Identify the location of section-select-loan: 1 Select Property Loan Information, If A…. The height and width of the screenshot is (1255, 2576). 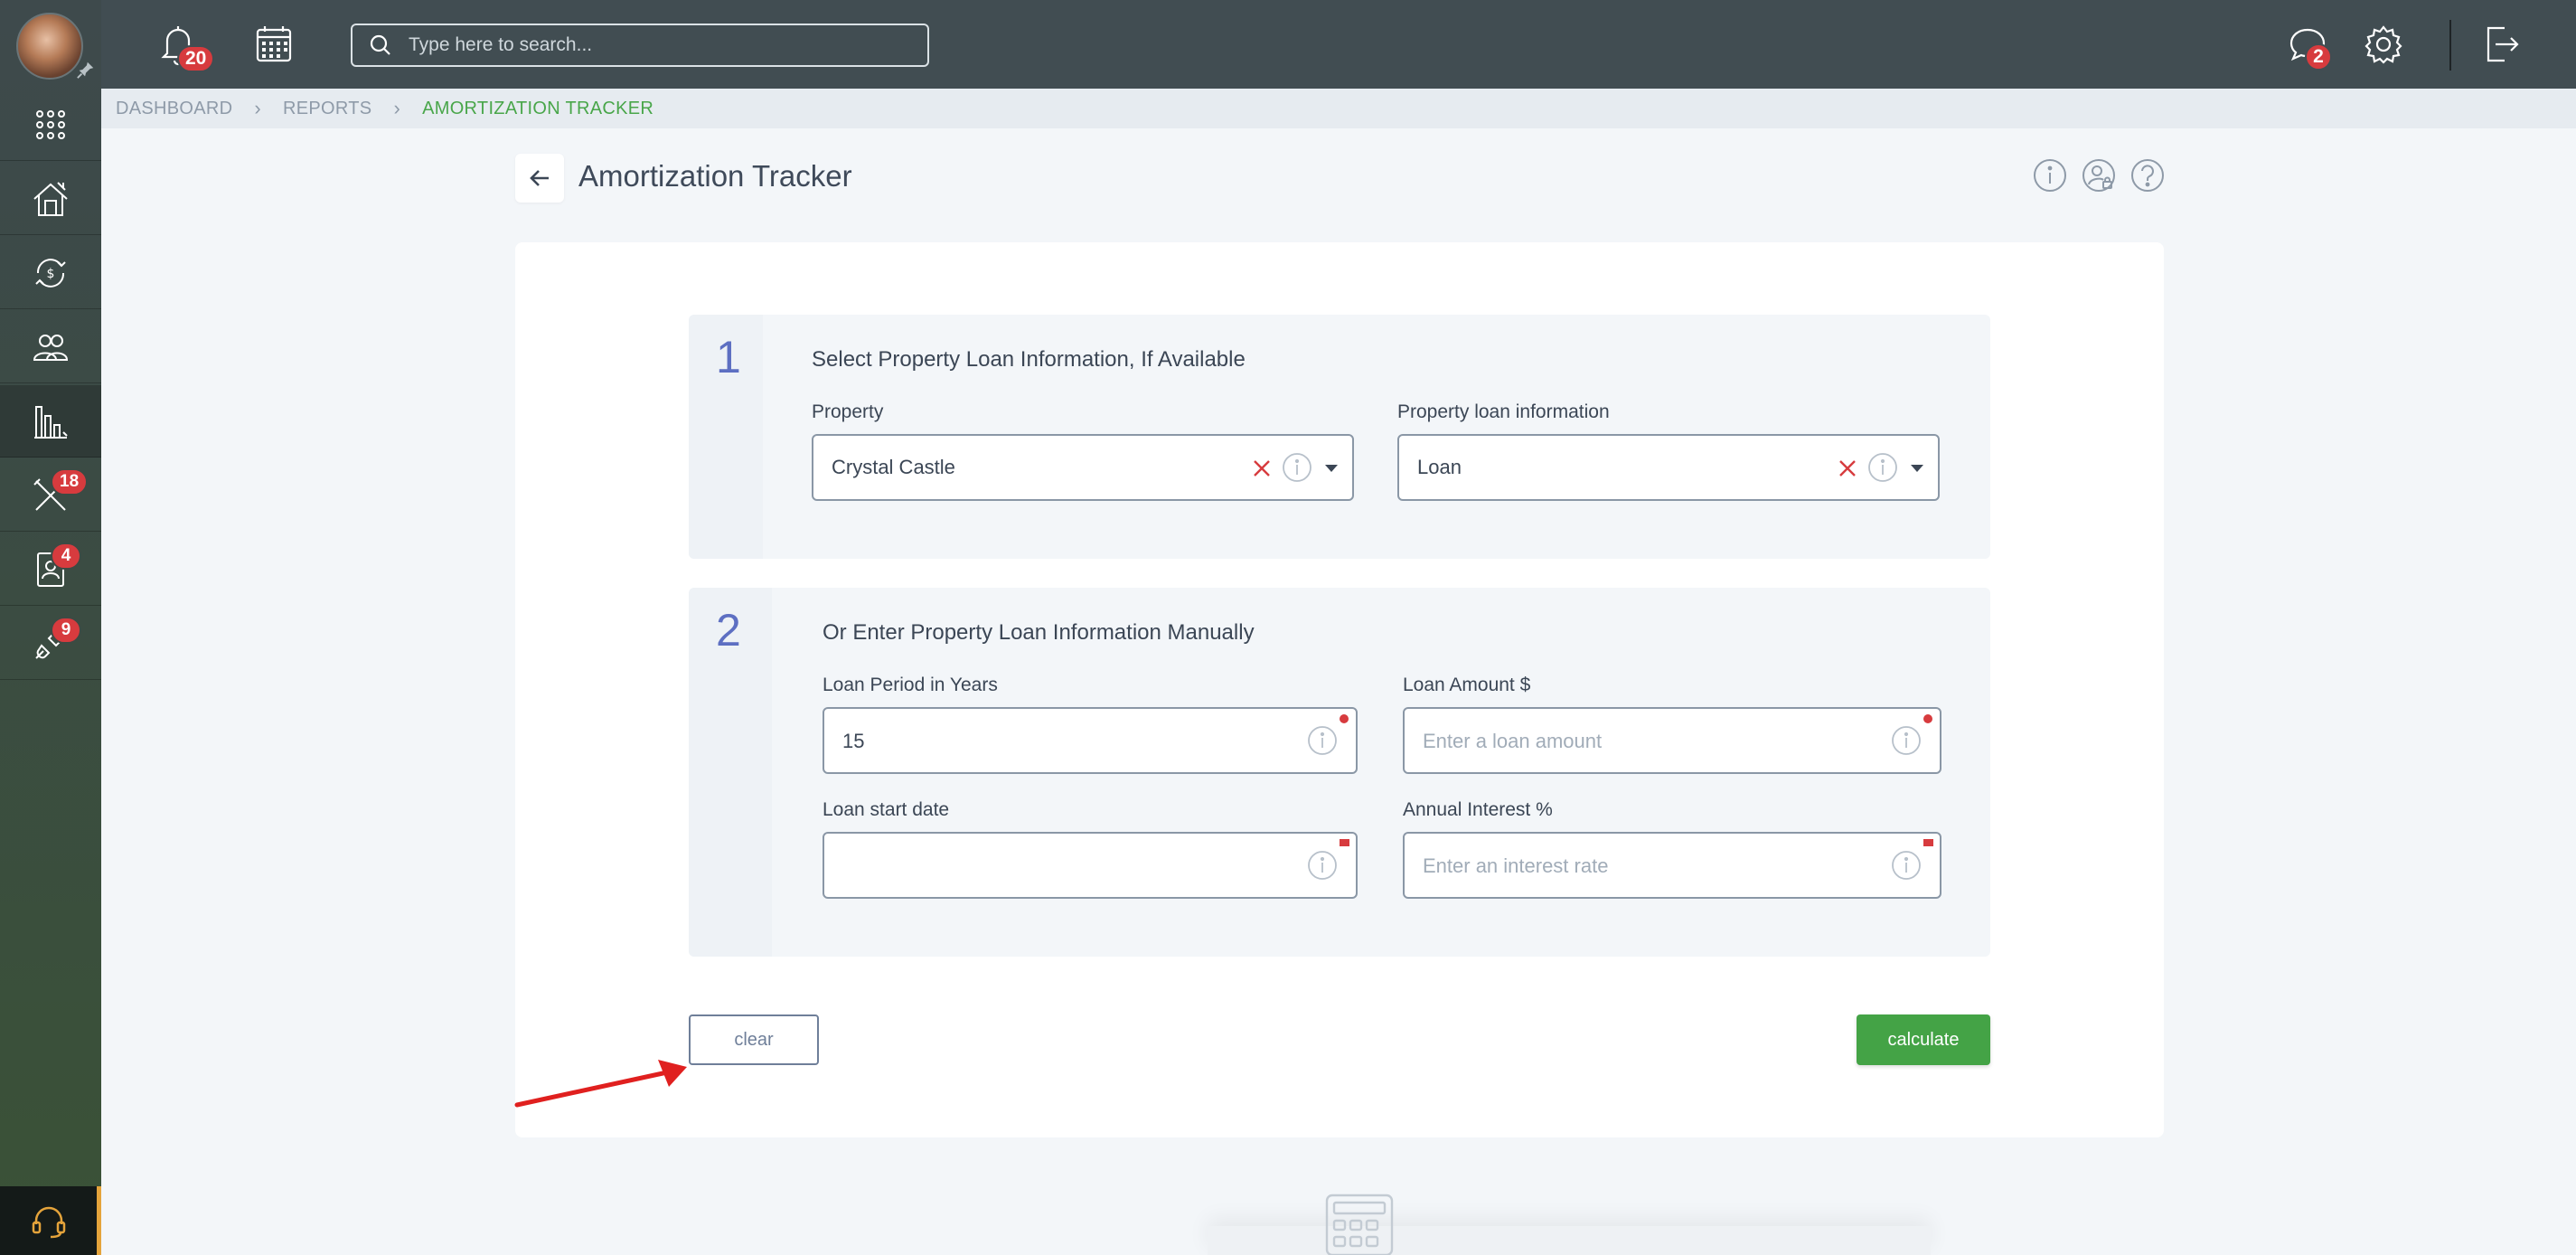
(1339, 437).